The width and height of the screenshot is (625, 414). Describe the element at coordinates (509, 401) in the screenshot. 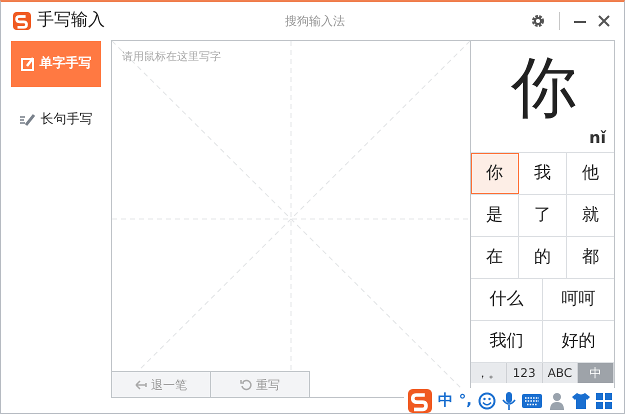

I see `microphone-icon` at that location.